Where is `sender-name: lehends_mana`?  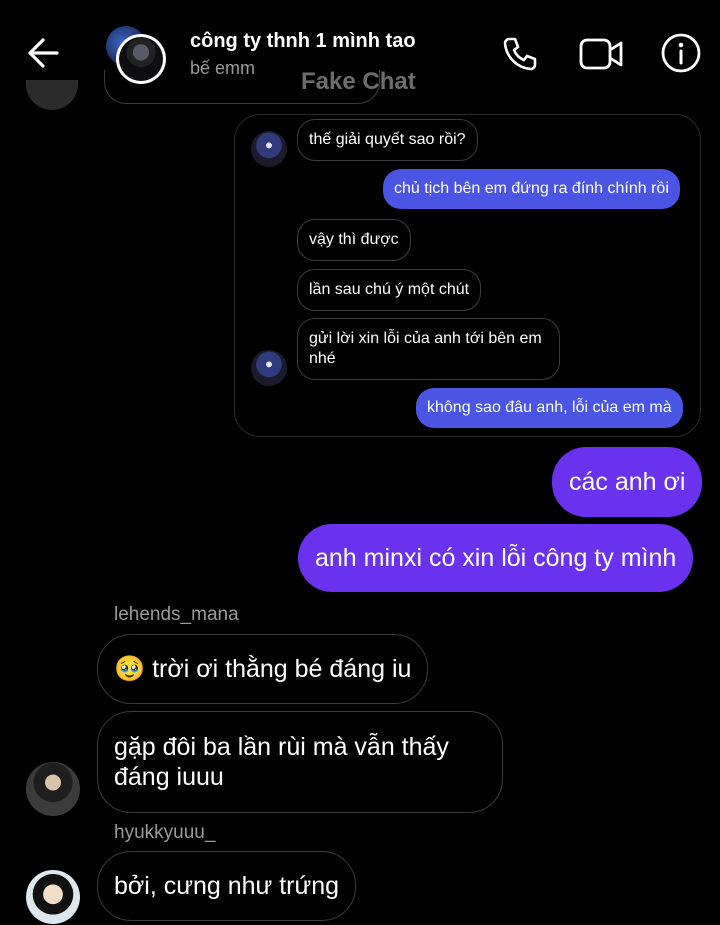 sender-name: lehends_mana is located at coordinates (176, 614).